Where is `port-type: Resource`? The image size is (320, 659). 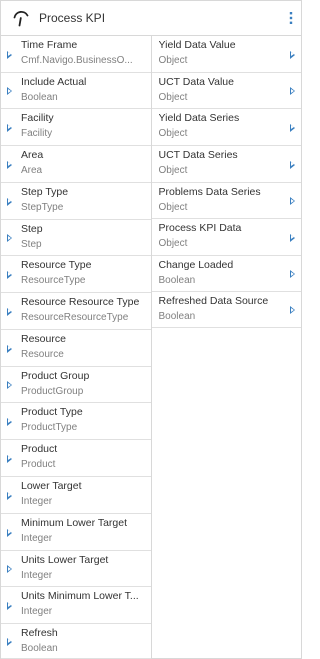
port-type: Resource is located at coordinates (42, 354).